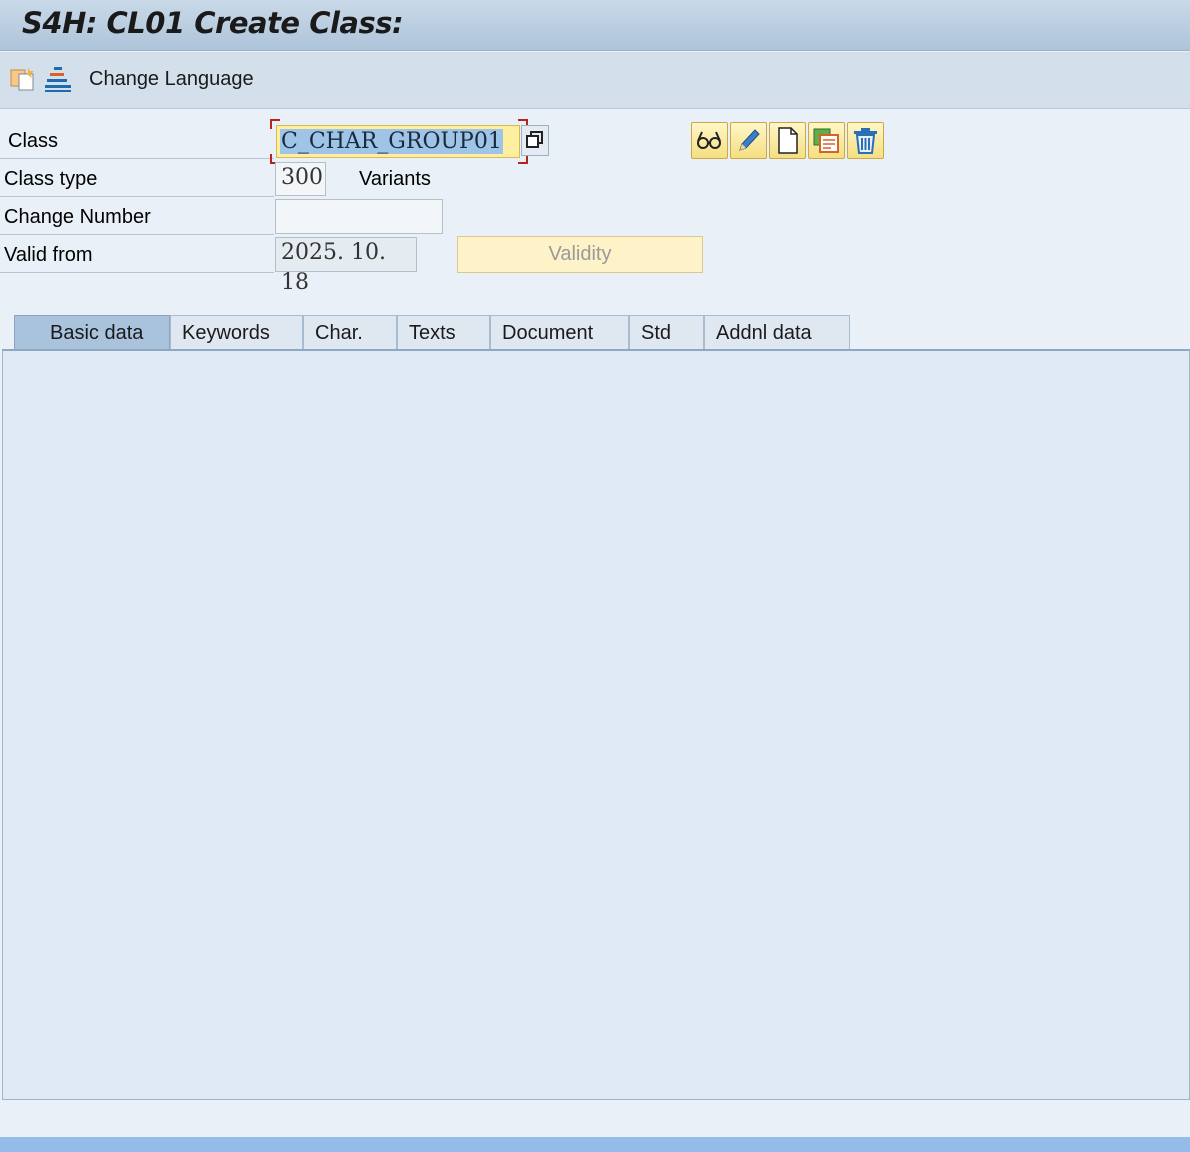 The width and height of the screenshot is (1190, 1152). What do you see at coordinates (48, 255) in the screenshot?
I see `valid-from-label: Valid from` at bounding box center [48, 255].